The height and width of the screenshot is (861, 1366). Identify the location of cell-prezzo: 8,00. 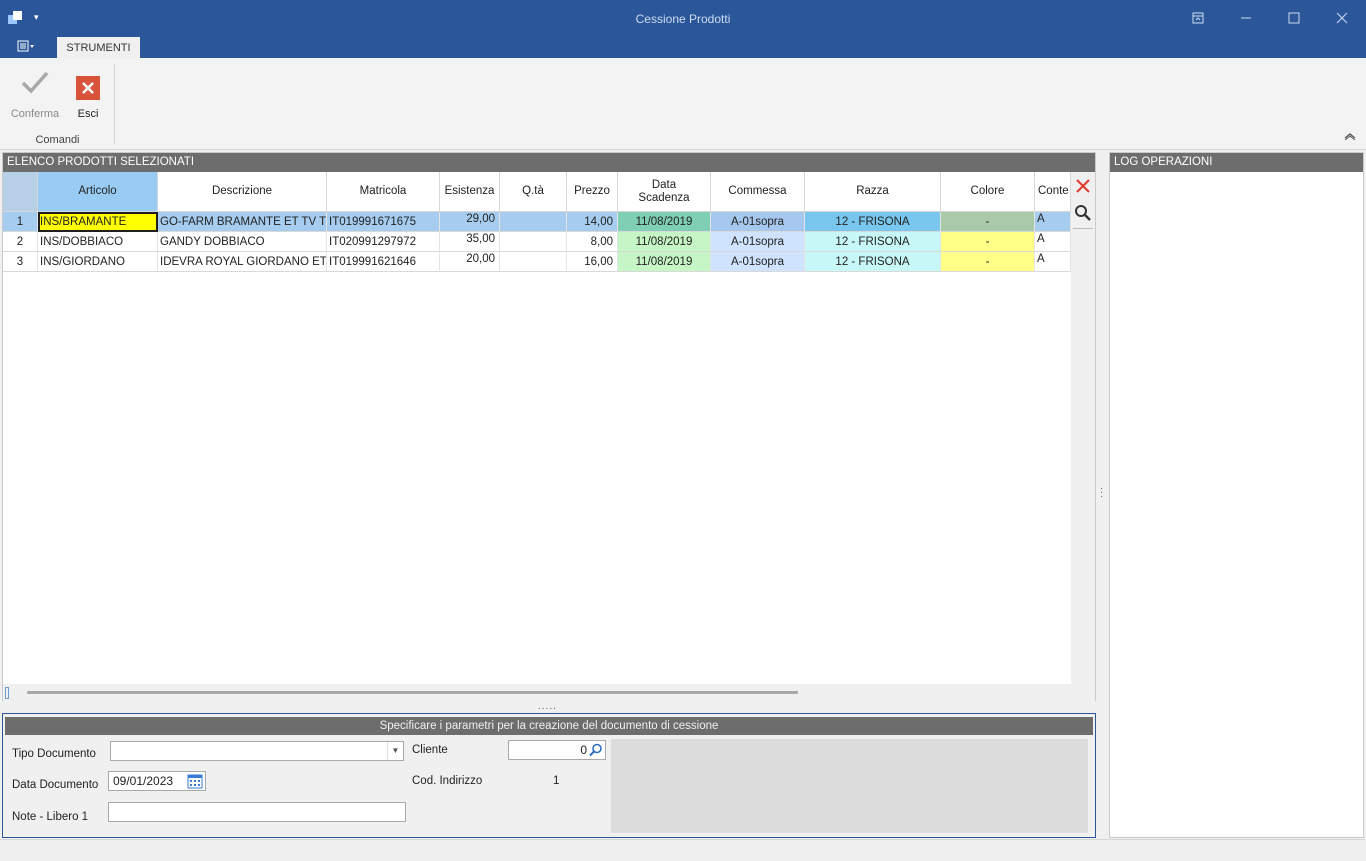
(592, 242).